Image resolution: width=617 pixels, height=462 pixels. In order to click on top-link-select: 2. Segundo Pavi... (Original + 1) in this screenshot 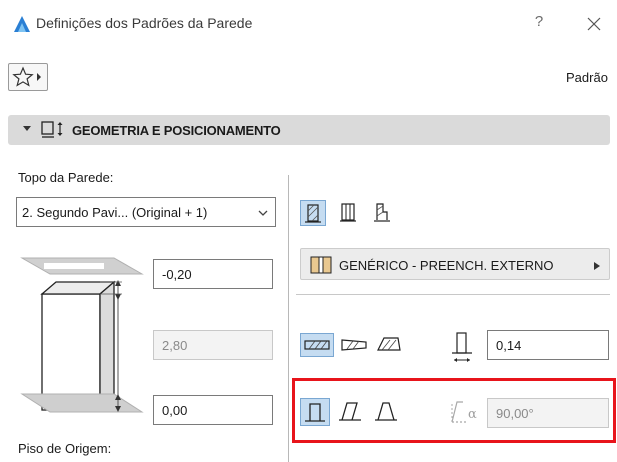, I will do `click(146, 212)`.